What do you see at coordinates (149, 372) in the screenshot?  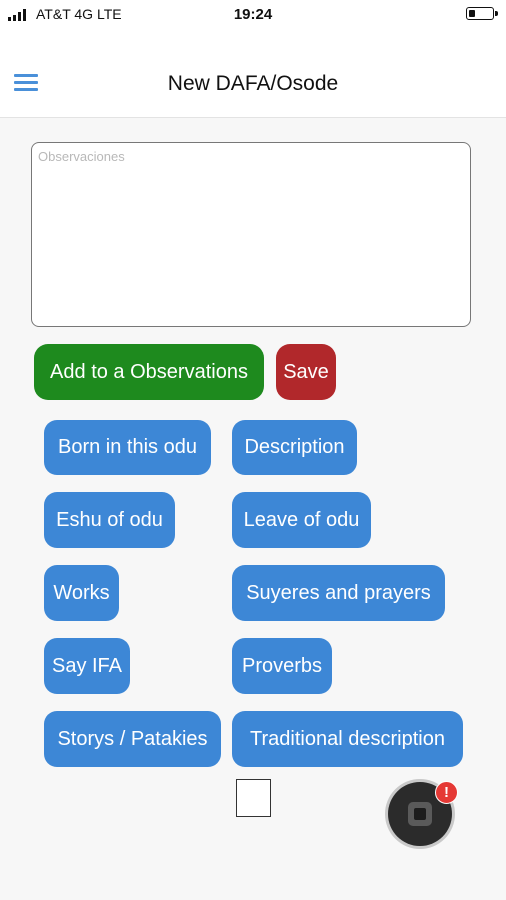 I see `add-to-observations-button: Add to a Observations` at bounding box center [149, 372].